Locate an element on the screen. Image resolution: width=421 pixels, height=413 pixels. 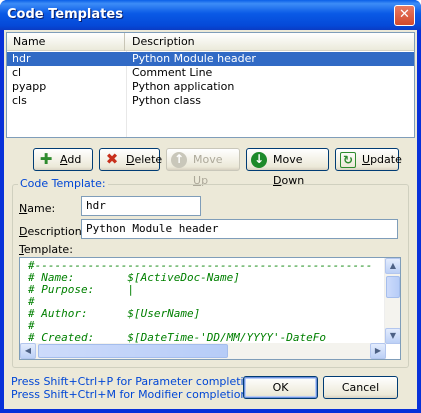
list-item: hdr Python Module header is located at coordinates (210, 59).